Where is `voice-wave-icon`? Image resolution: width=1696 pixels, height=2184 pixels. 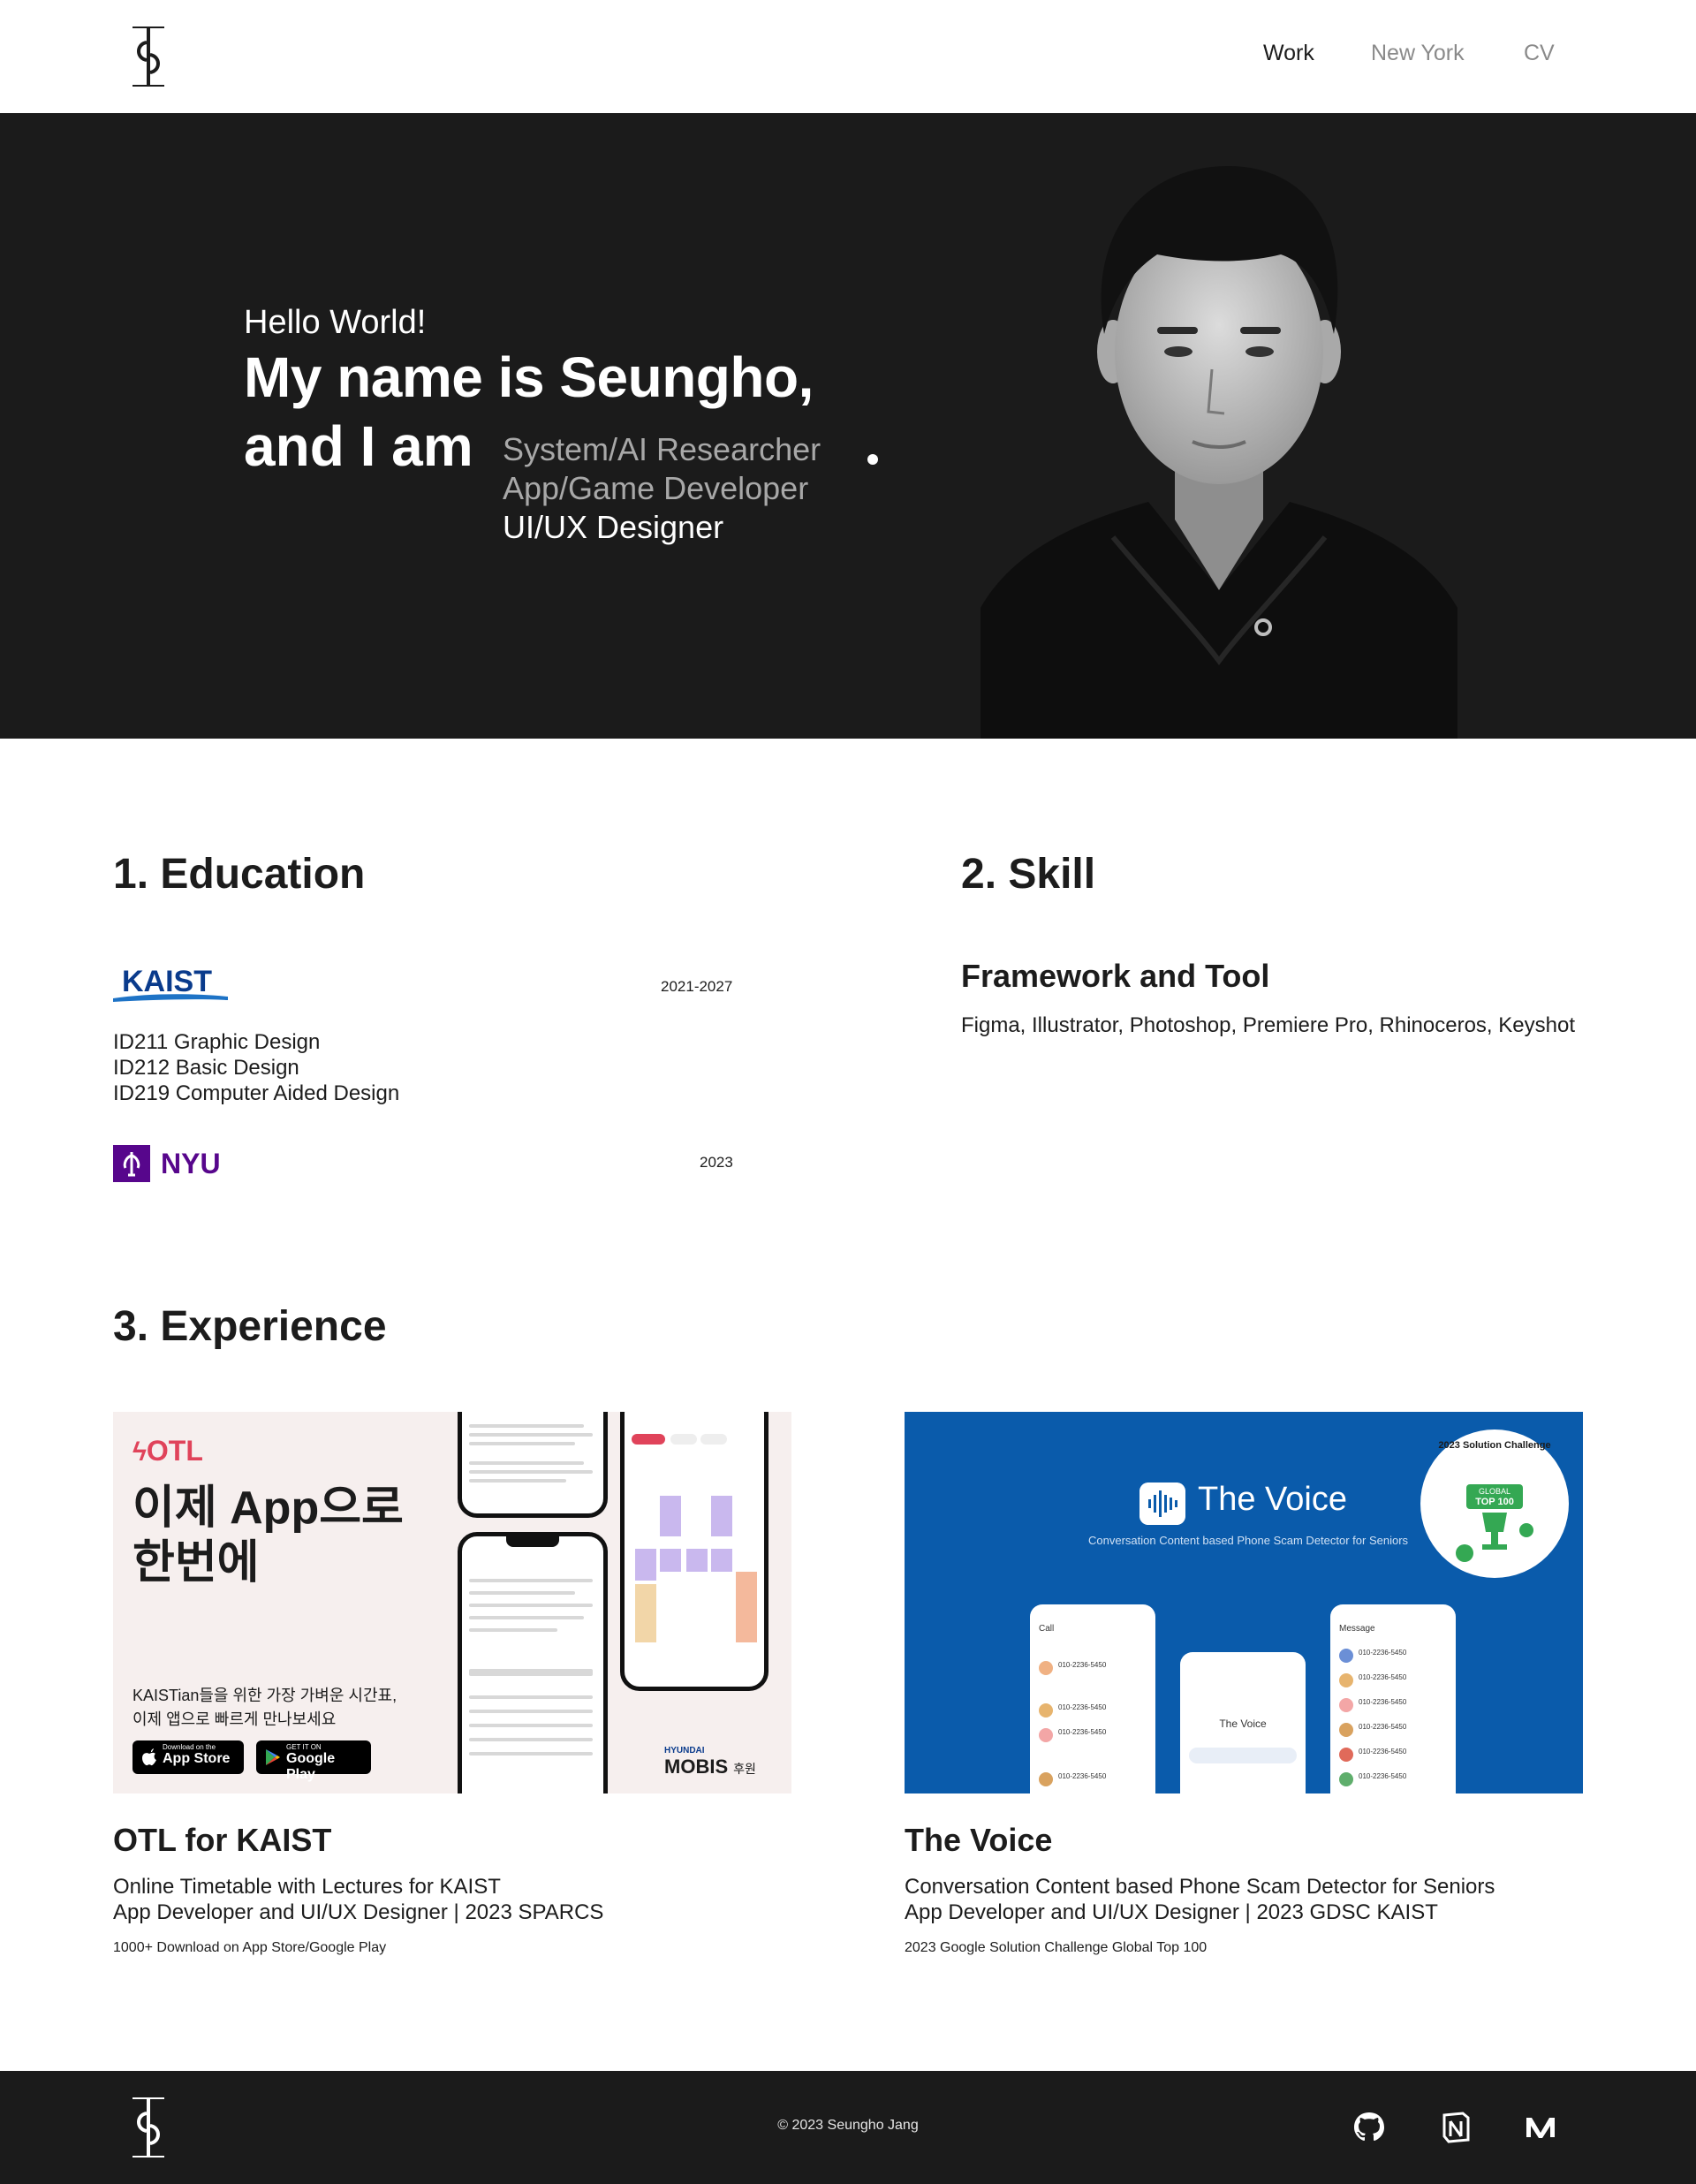
voice-wave-icon is located at coordinates (1162, 1504).